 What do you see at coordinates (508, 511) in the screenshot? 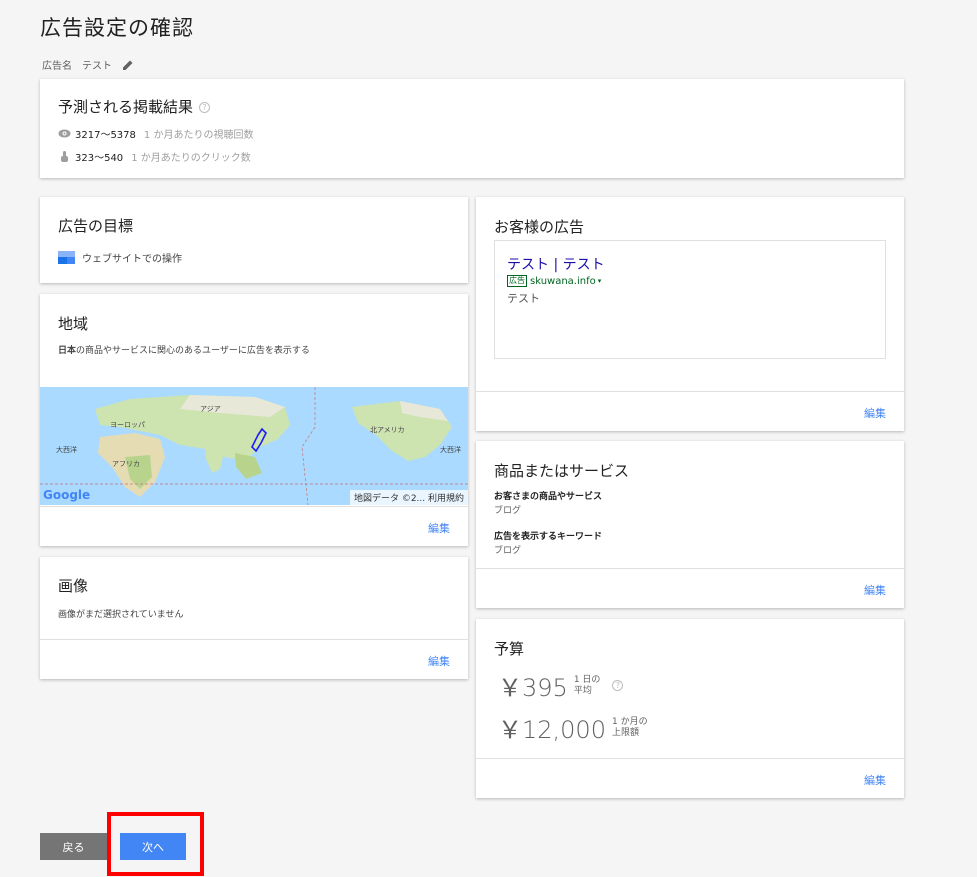
I see `product-value: ブログ` at bounding box center [508, 511].